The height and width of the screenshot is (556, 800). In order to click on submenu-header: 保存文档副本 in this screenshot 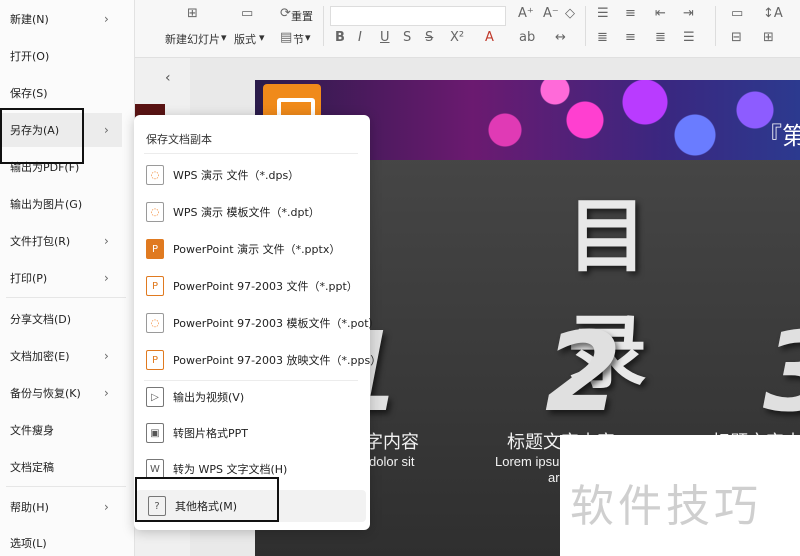, I will do `click(179, 139)`.